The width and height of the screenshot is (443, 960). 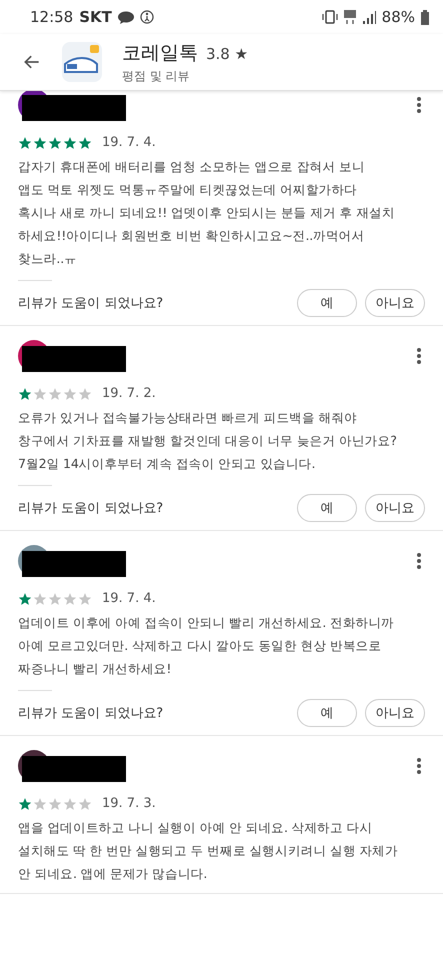 I want to click on app-rating: 3.8 ★, so click(x=227, y=53).